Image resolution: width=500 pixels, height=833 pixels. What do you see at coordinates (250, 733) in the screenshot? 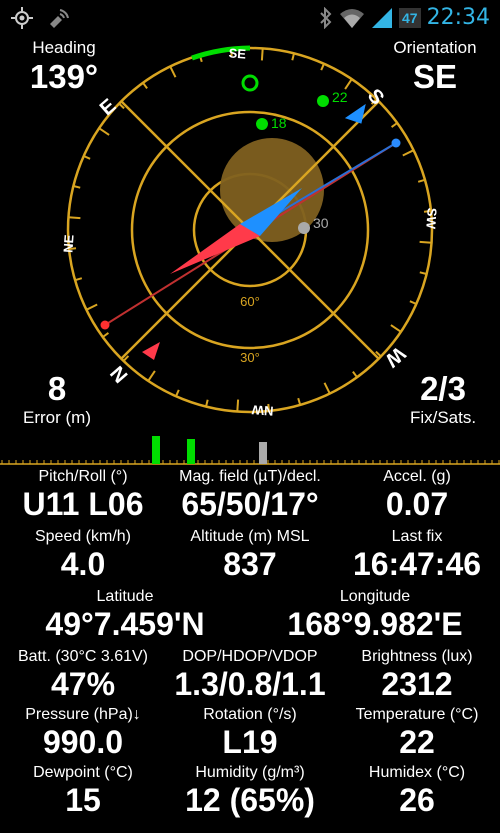
I see `reading-rotation: Rotation (°/s) L19` at bounding box center [250, 733].